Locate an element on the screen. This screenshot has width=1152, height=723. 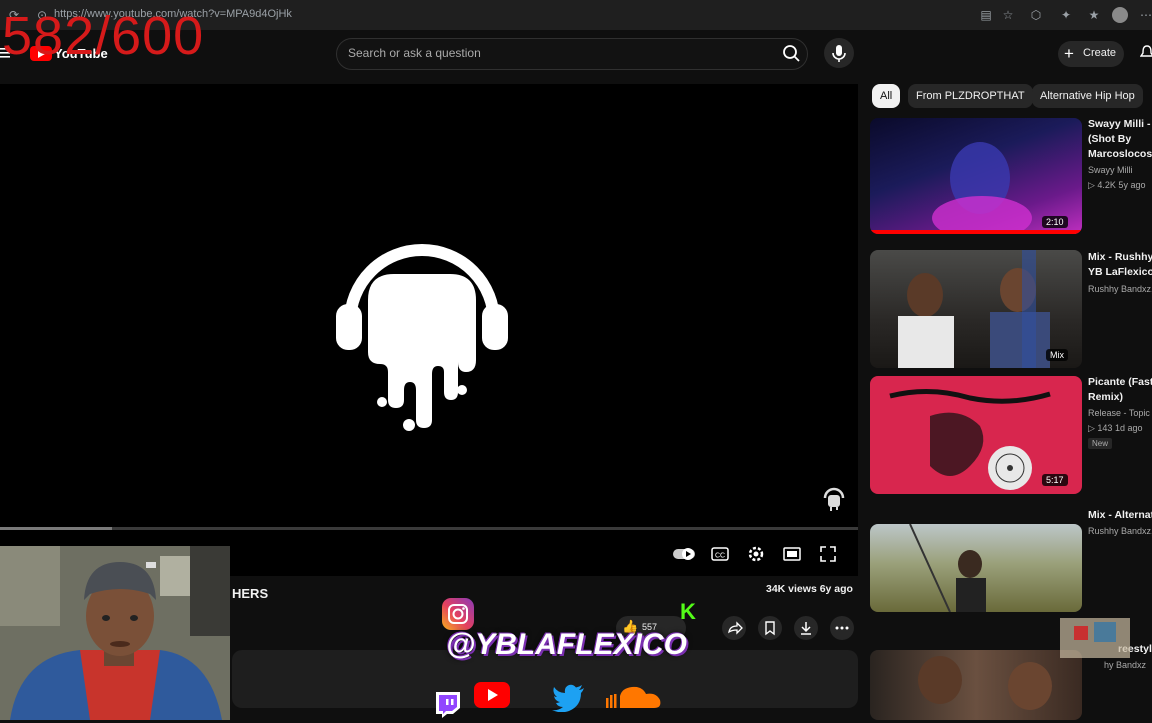
save-bookmark-icon is located at coordinates (770, 628).